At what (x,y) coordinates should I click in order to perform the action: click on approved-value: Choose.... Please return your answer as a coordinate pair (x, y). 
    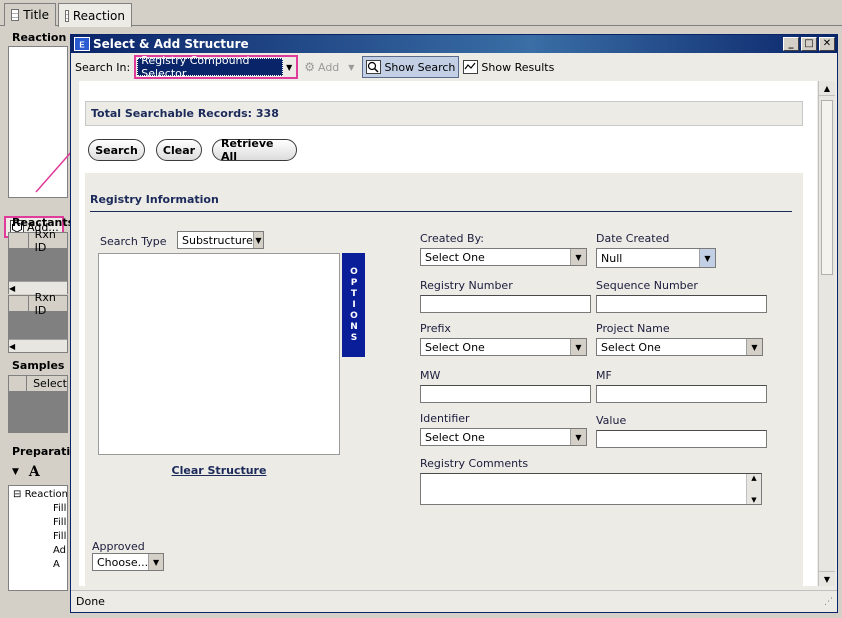
    Looking at the image, I should click on (123, 562).